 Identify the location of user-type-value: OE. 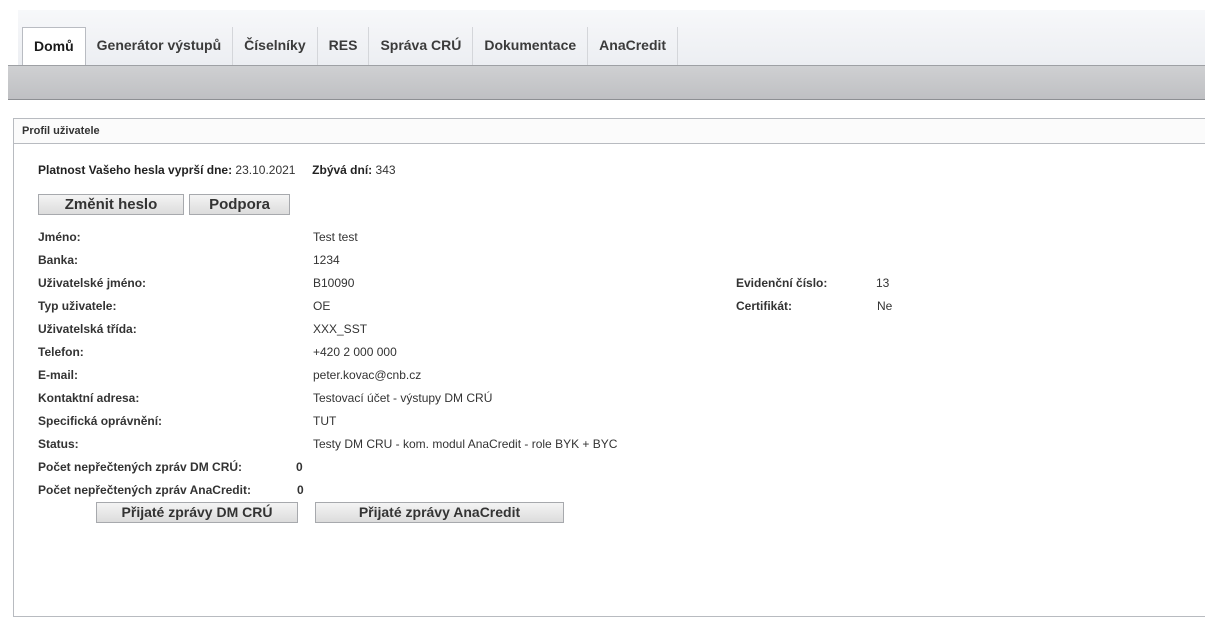
(322, 306).